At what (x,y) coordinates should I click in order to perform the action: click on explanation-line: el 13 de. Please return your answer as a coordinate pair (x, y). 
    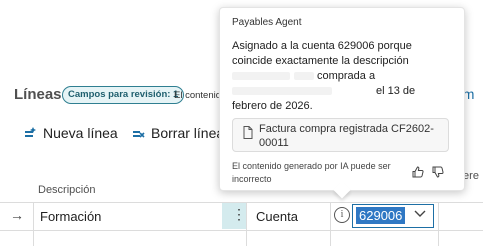
    Looking at the image, I should click on (339, 91).